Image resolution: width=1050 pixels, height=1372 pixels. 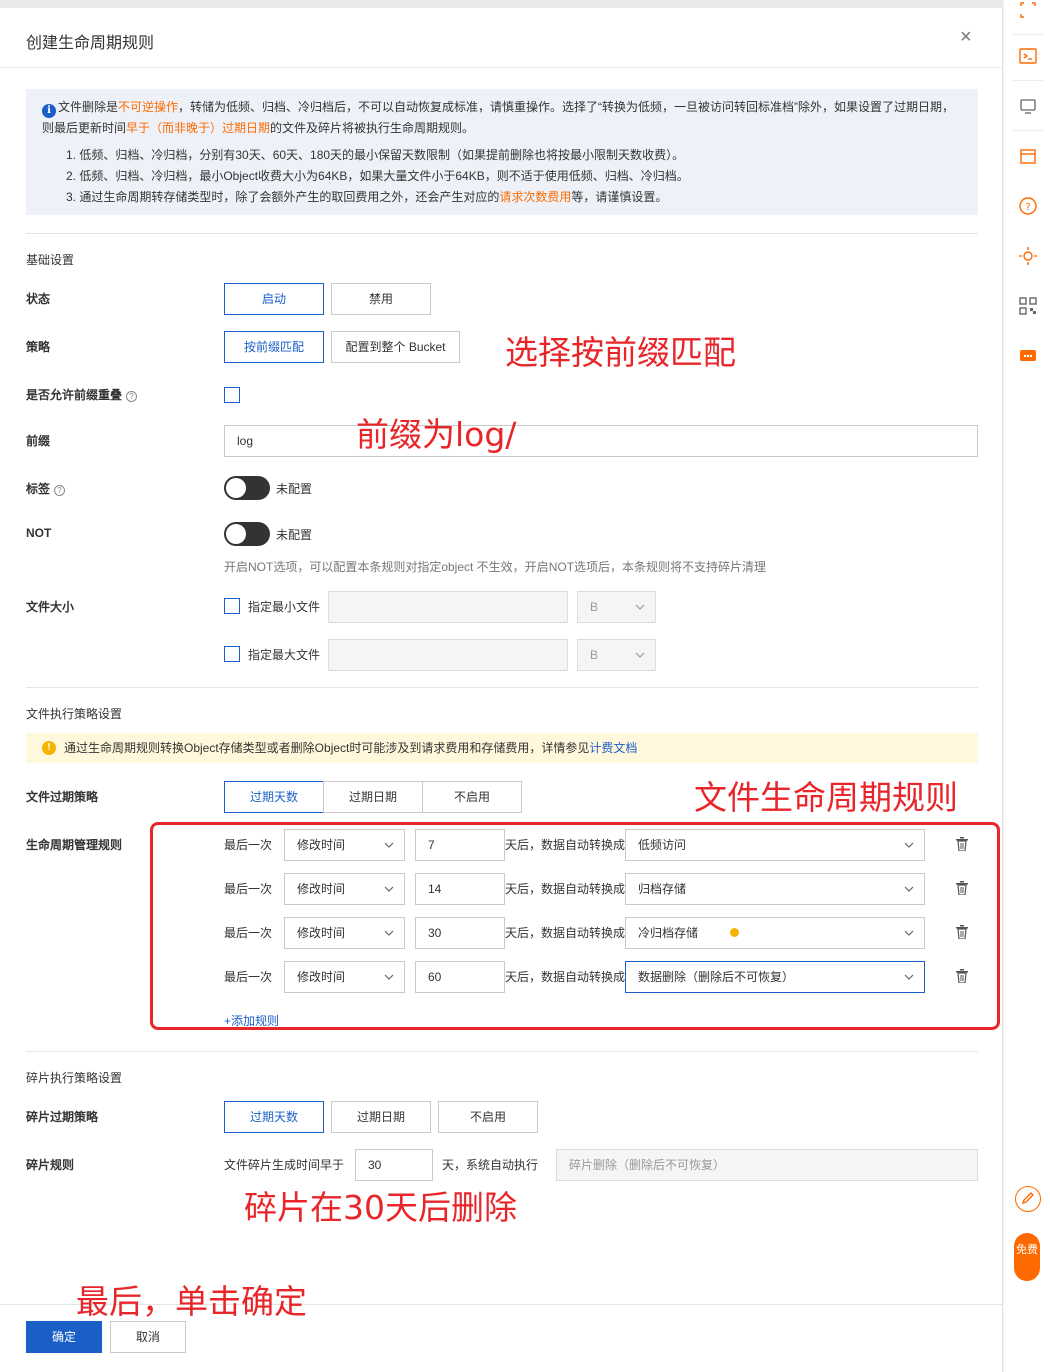 What do you see at coordinates (274, 1117) in the screenshot?
I see `fragment-expire-days-button: 过期天数` at bounding box center [274, 1117].